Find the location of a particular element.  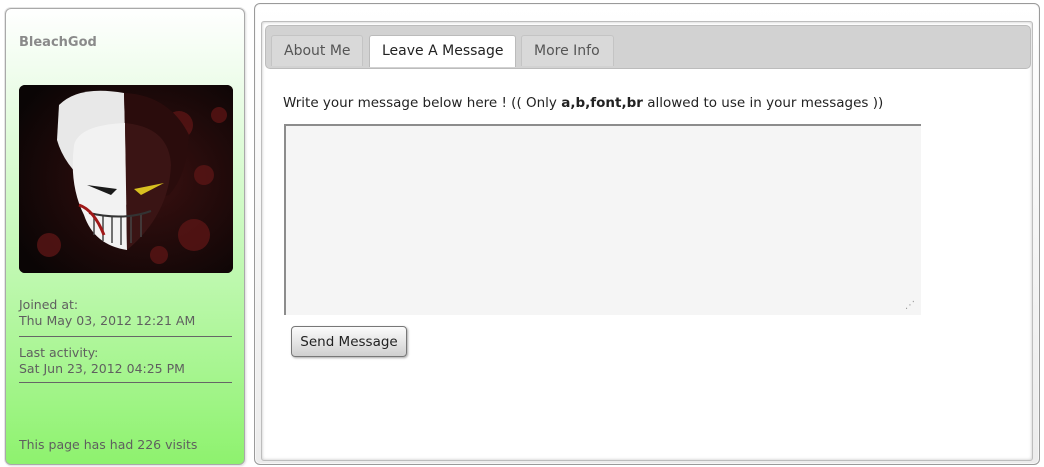

tab-more-info: More Info is located at coordinates (567, 50).